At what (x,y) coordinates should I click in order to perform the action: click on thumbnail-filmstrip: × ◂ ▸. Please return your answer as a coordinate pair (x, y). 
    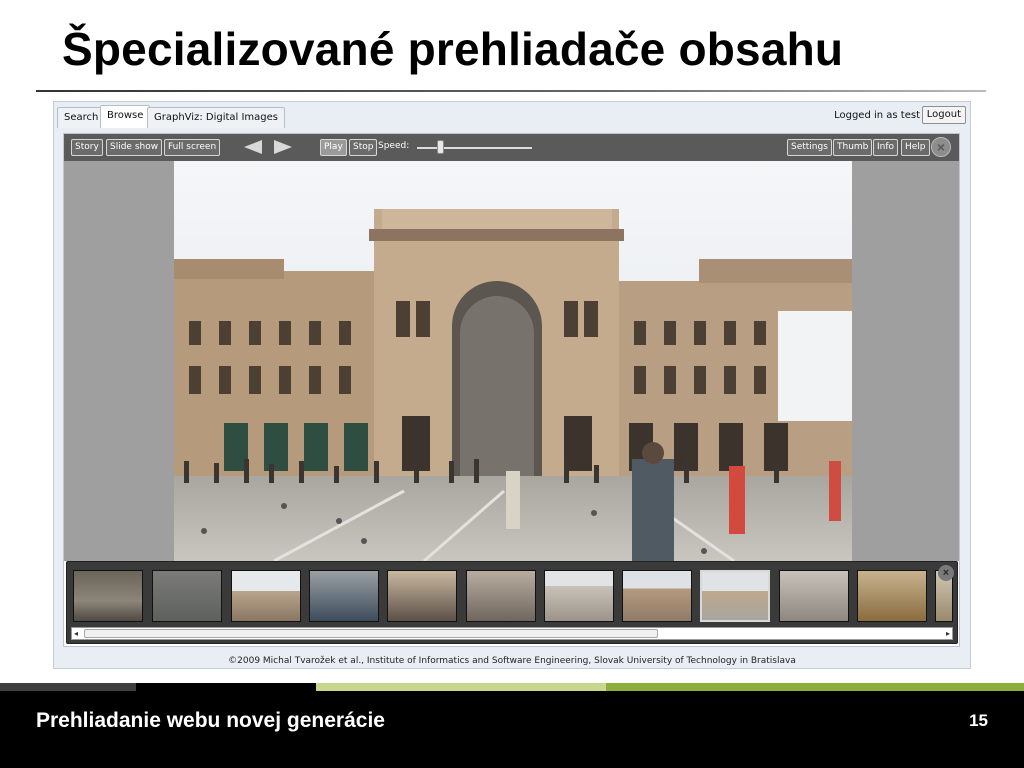
    Looking at the image, I should click on (512, 602).